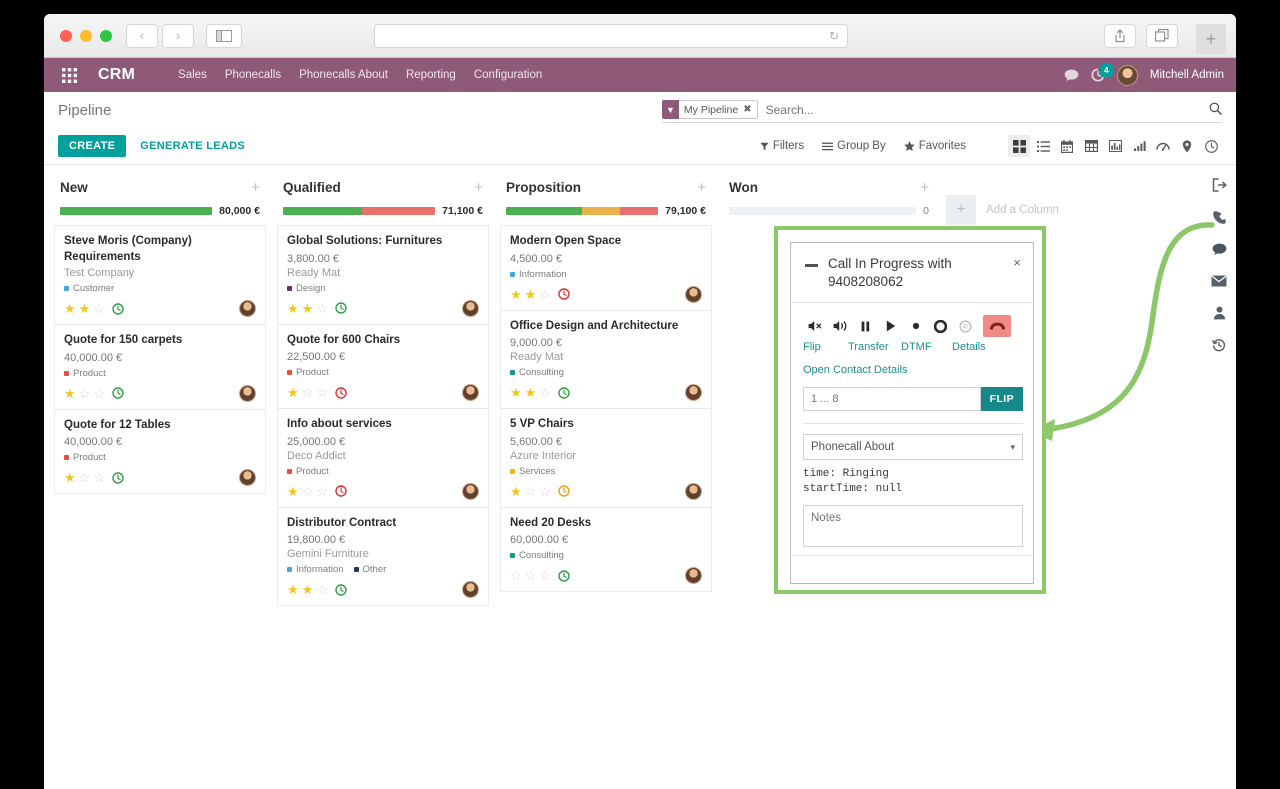 Image resolution: width=1280 pixels, height=789 pixels. I want to click on play-icon, so click(890, 326).